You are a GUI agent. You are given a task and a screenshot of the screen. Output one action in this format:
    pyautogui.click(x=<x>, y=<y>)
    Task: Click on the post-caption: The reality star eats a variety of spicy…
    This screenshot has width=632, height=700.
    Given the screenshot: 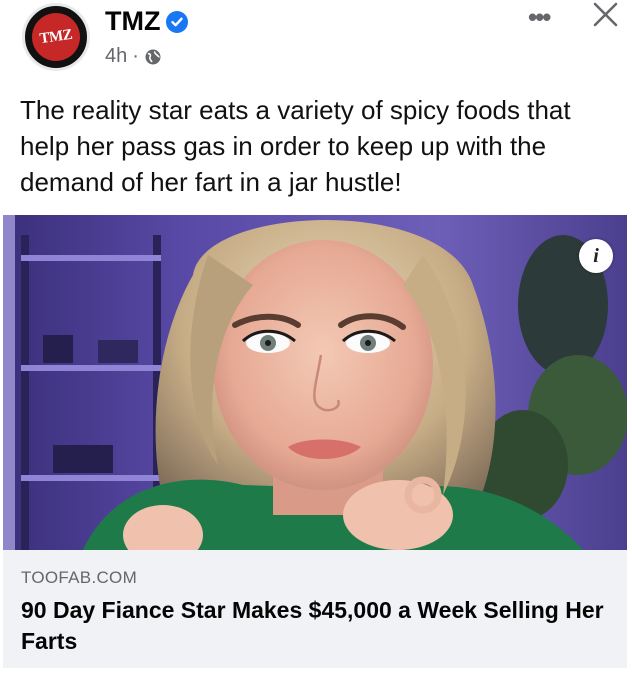 What is the action you would take?
    pyautogui.click(x=295, y=146)
    